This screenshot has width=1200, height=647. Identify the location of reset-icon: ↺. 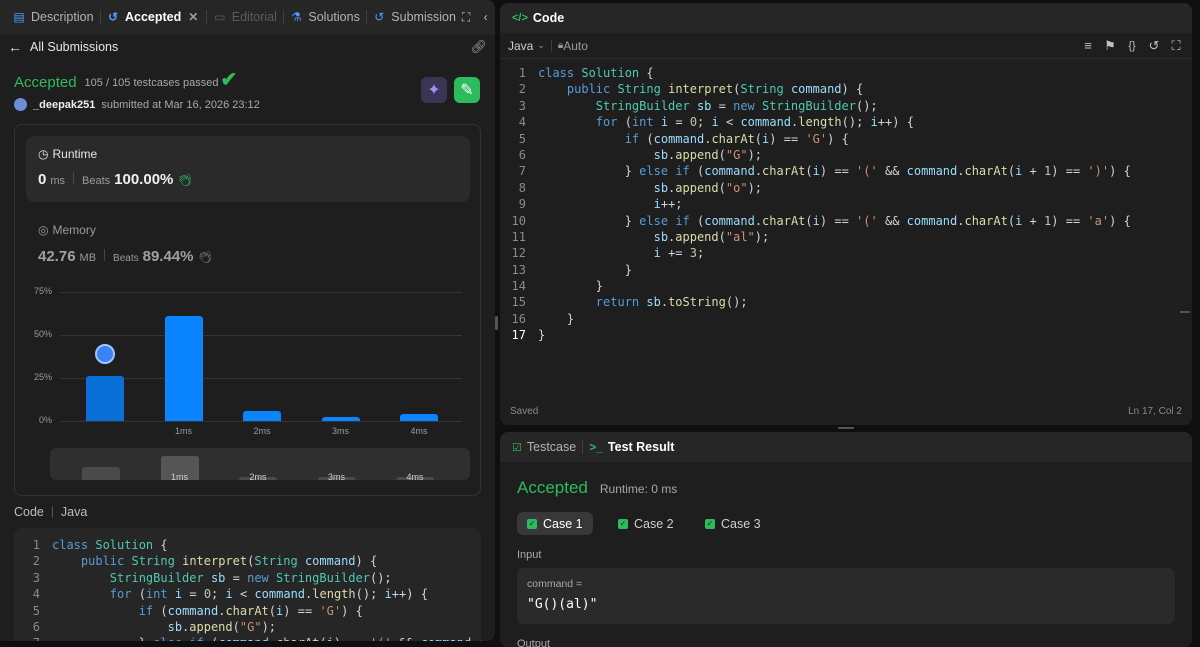
(1154, 46).